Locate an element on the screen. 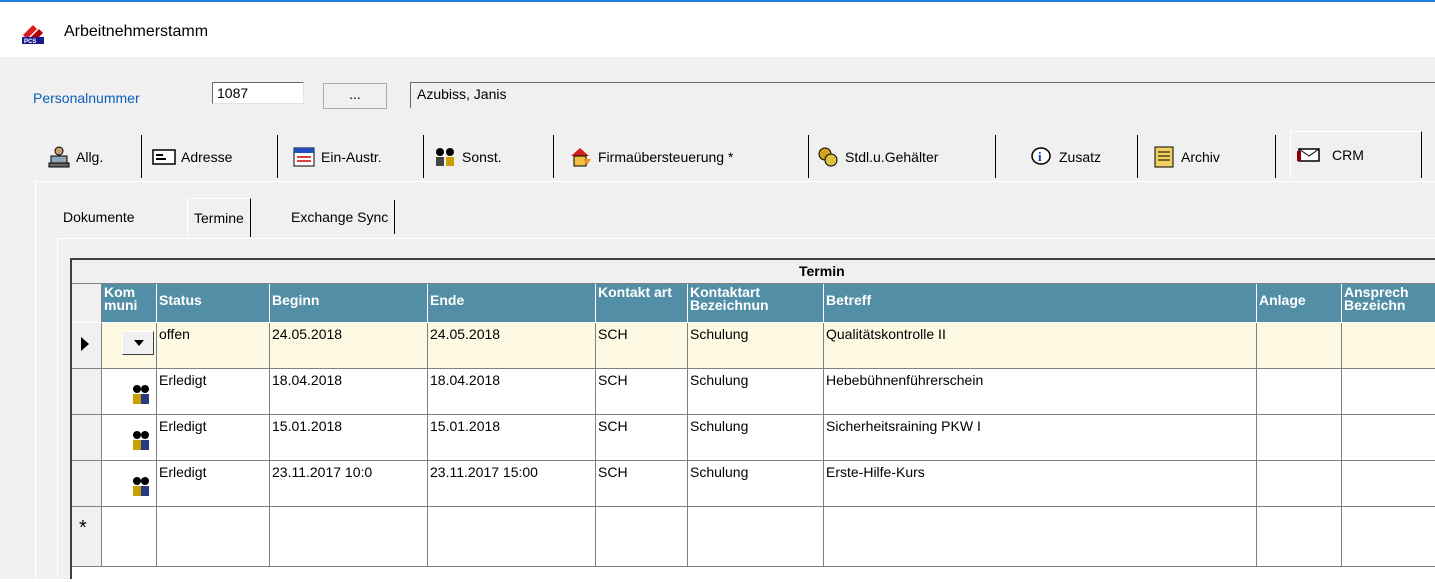 This screenshot has height=582, width=1435. ende-cell: 18.04.2018 is located at coordinates (512, 392).